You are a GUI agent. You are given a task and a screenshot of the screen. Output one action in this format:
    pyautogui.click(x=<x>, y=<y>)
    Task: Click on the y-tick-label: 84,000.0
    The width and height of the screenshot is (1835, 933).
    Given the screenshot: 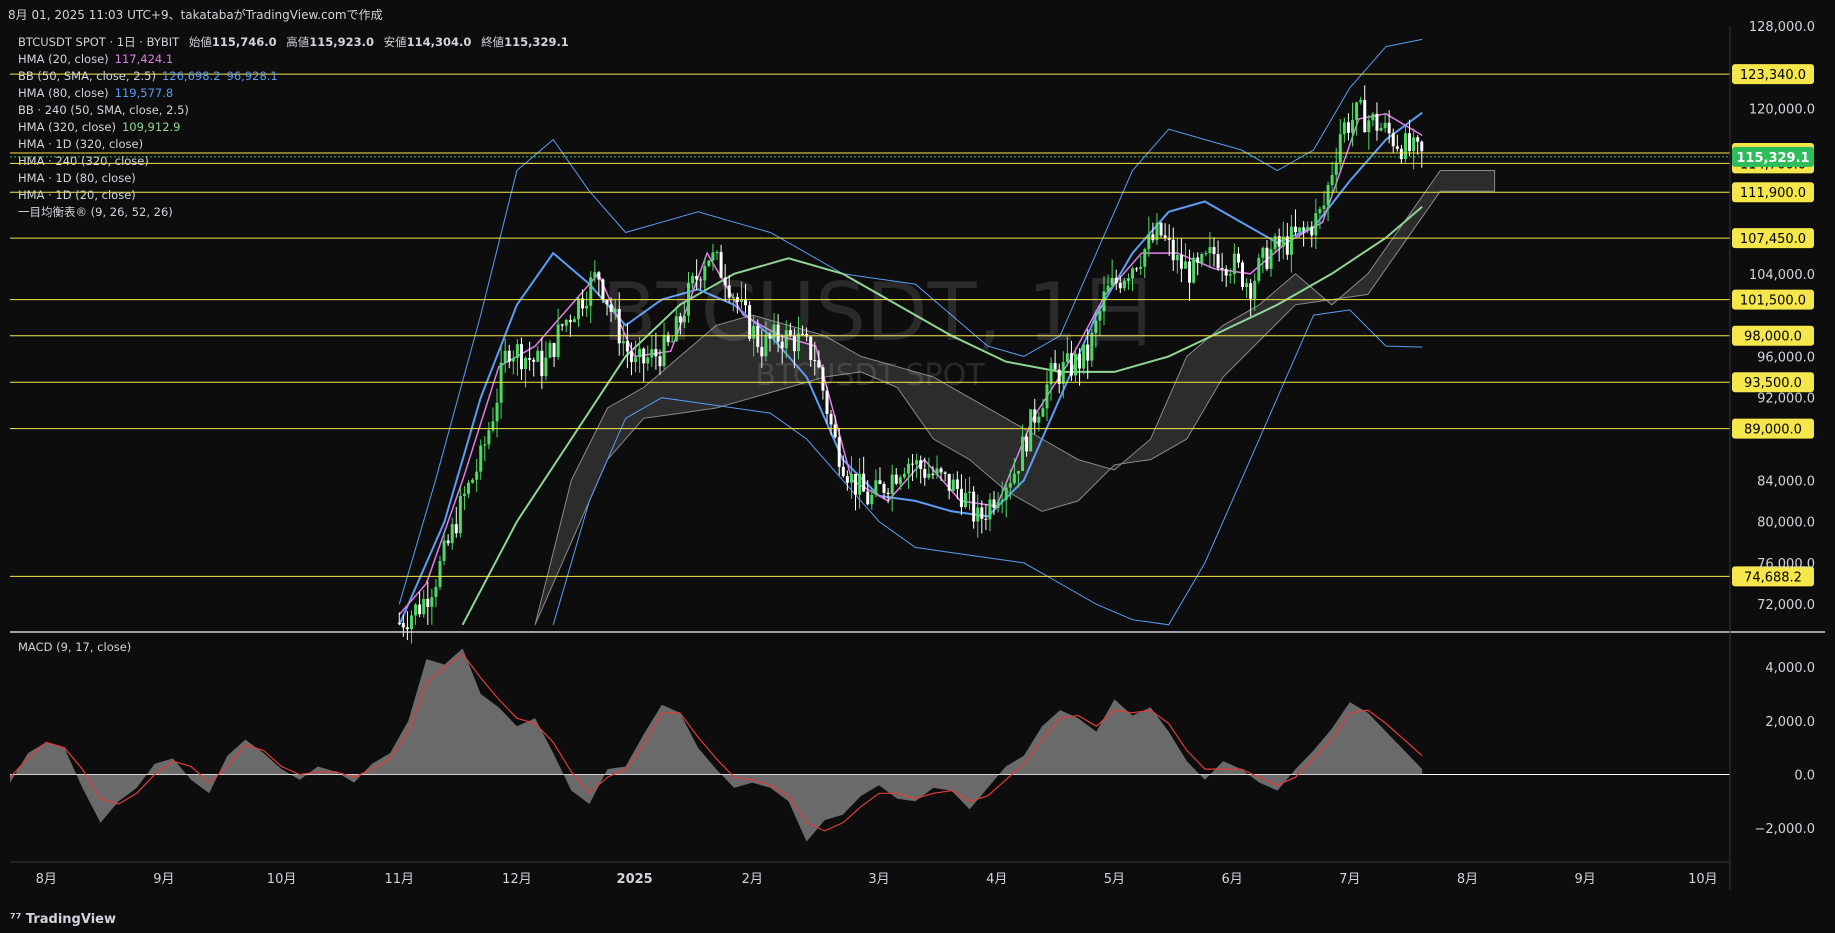 What is the action you would take?
    pyautogui.click(x=1786, y=481)
    